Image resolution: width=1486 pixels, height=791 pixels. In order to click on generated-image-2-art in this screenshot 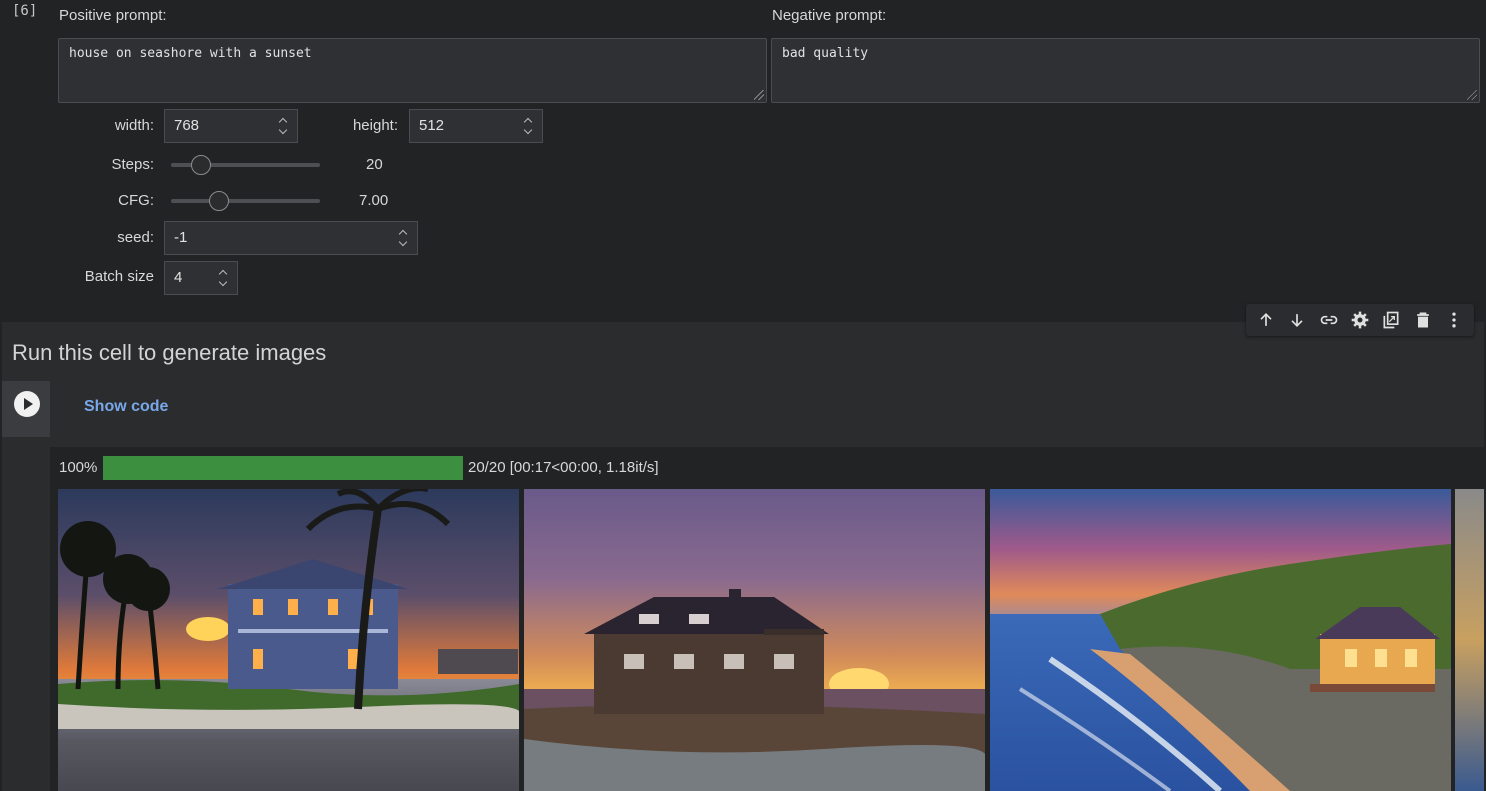, I will do `click(754, 640)`.